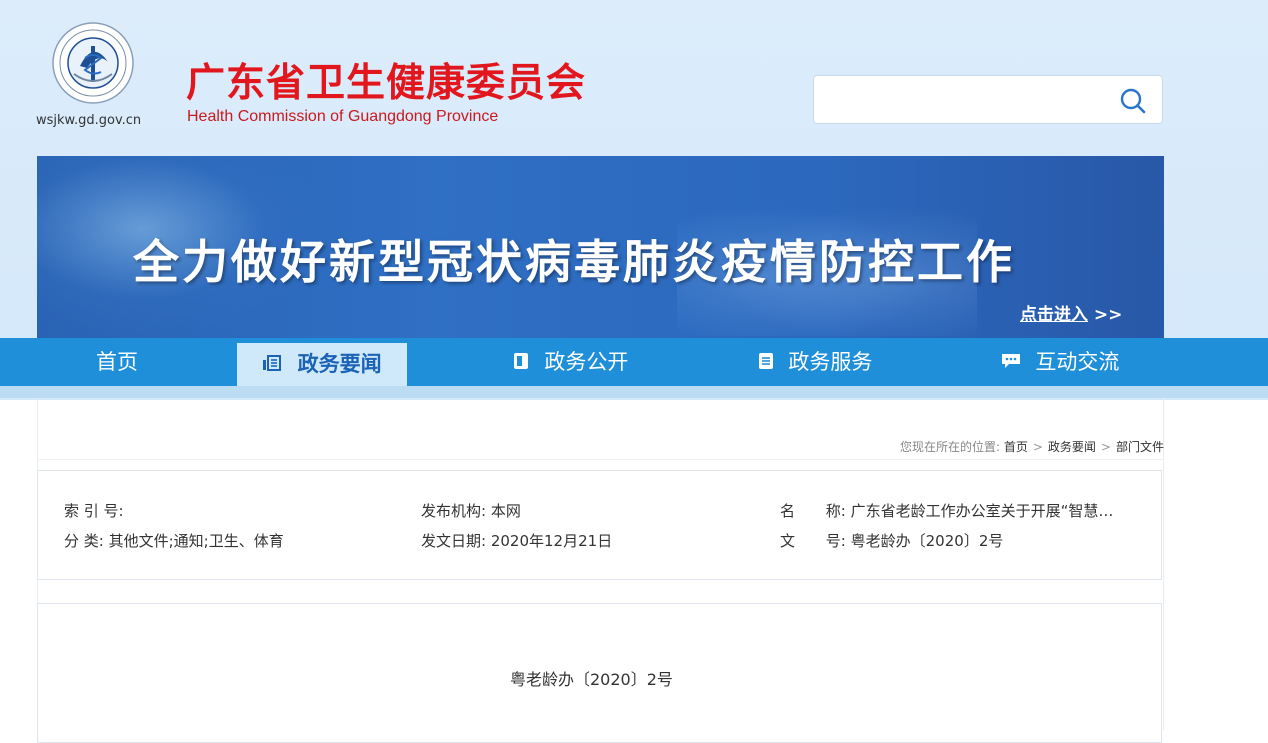 This screenshot has height=743, width=1268. Describe the element at coordinates (1133, 101) in the screenshot. I see `search-icon` at that location.